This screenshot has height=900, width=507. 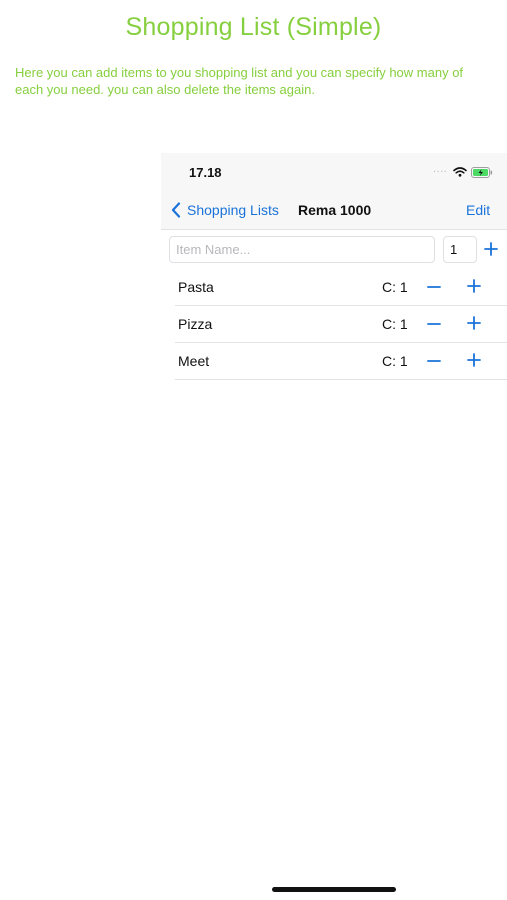 What do you see at coordinates (194, 361) in the screenshot?
I see `item-name: Meet` at bounding box center [194, 361].